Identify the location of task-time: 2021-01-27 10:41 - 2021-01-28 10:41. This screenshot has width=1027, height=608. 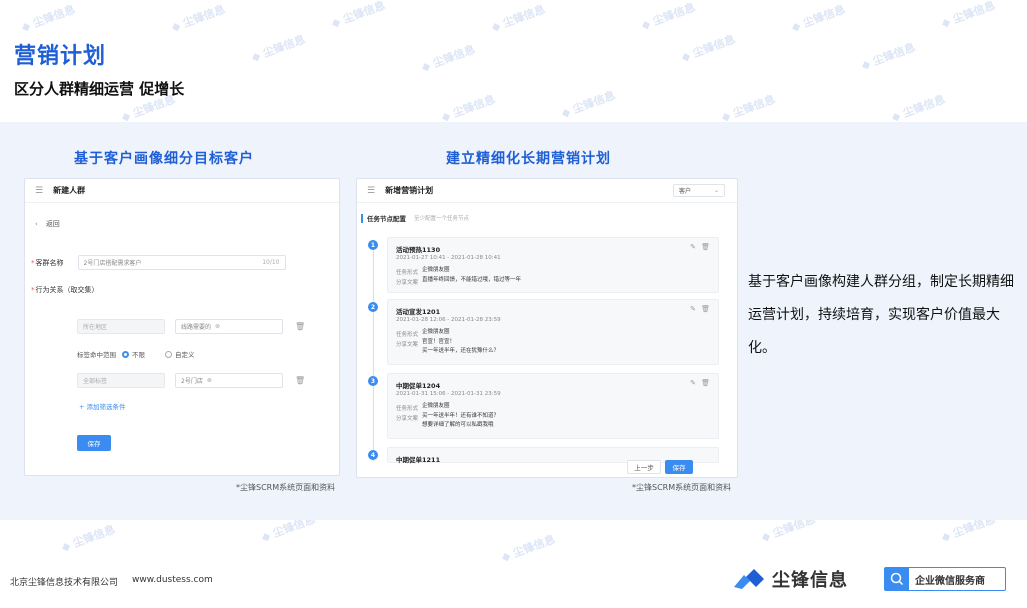
(448, 258).